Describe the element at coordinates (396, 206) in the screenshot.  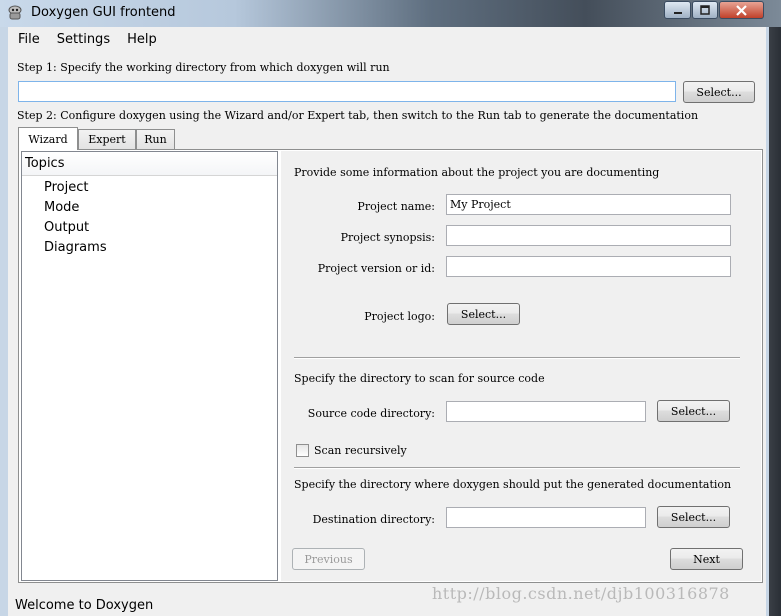
I see `project-name-label: Project name:` at that location.